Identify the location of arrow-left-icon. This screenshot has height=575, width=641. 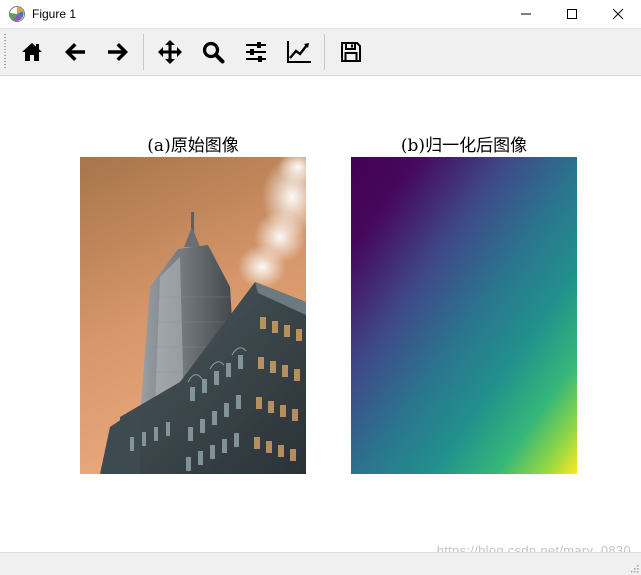
(74, 52).